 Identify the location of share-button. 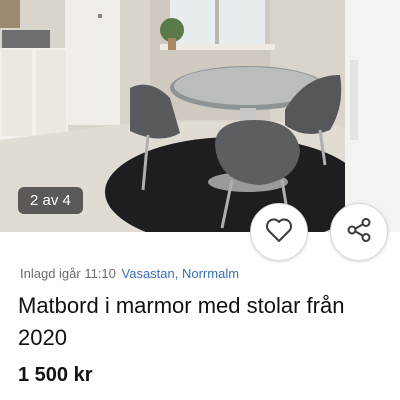
(359, 232).